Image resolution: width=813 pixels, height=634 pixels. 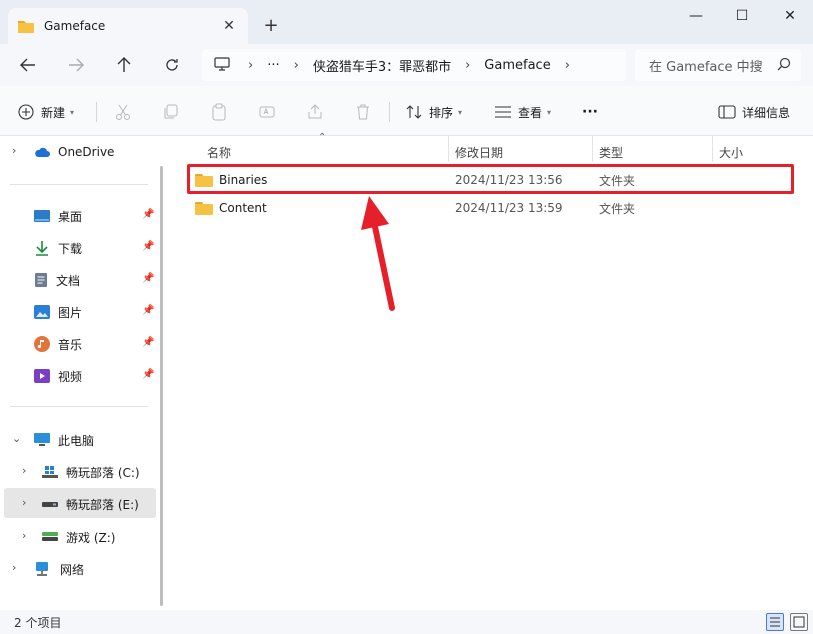 What do you see at coordinates (731, 152) in the screenshot?
I see `column-header-size: 大小` at bounding box center [731, 152].